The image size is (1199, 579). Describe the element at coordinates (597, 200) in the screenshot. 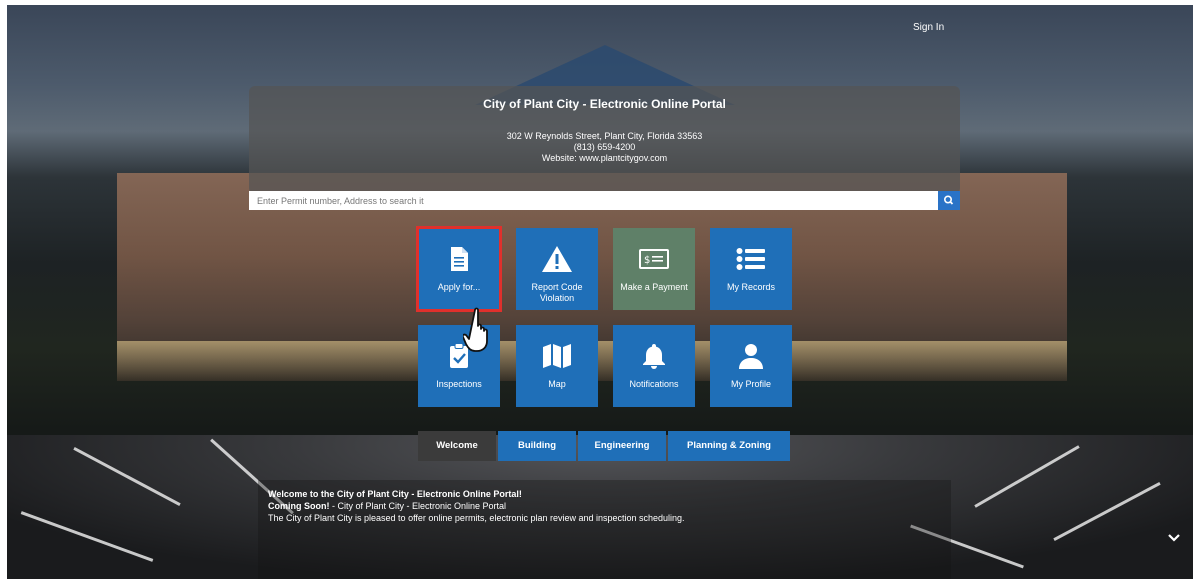

I see `search-input` at that location.